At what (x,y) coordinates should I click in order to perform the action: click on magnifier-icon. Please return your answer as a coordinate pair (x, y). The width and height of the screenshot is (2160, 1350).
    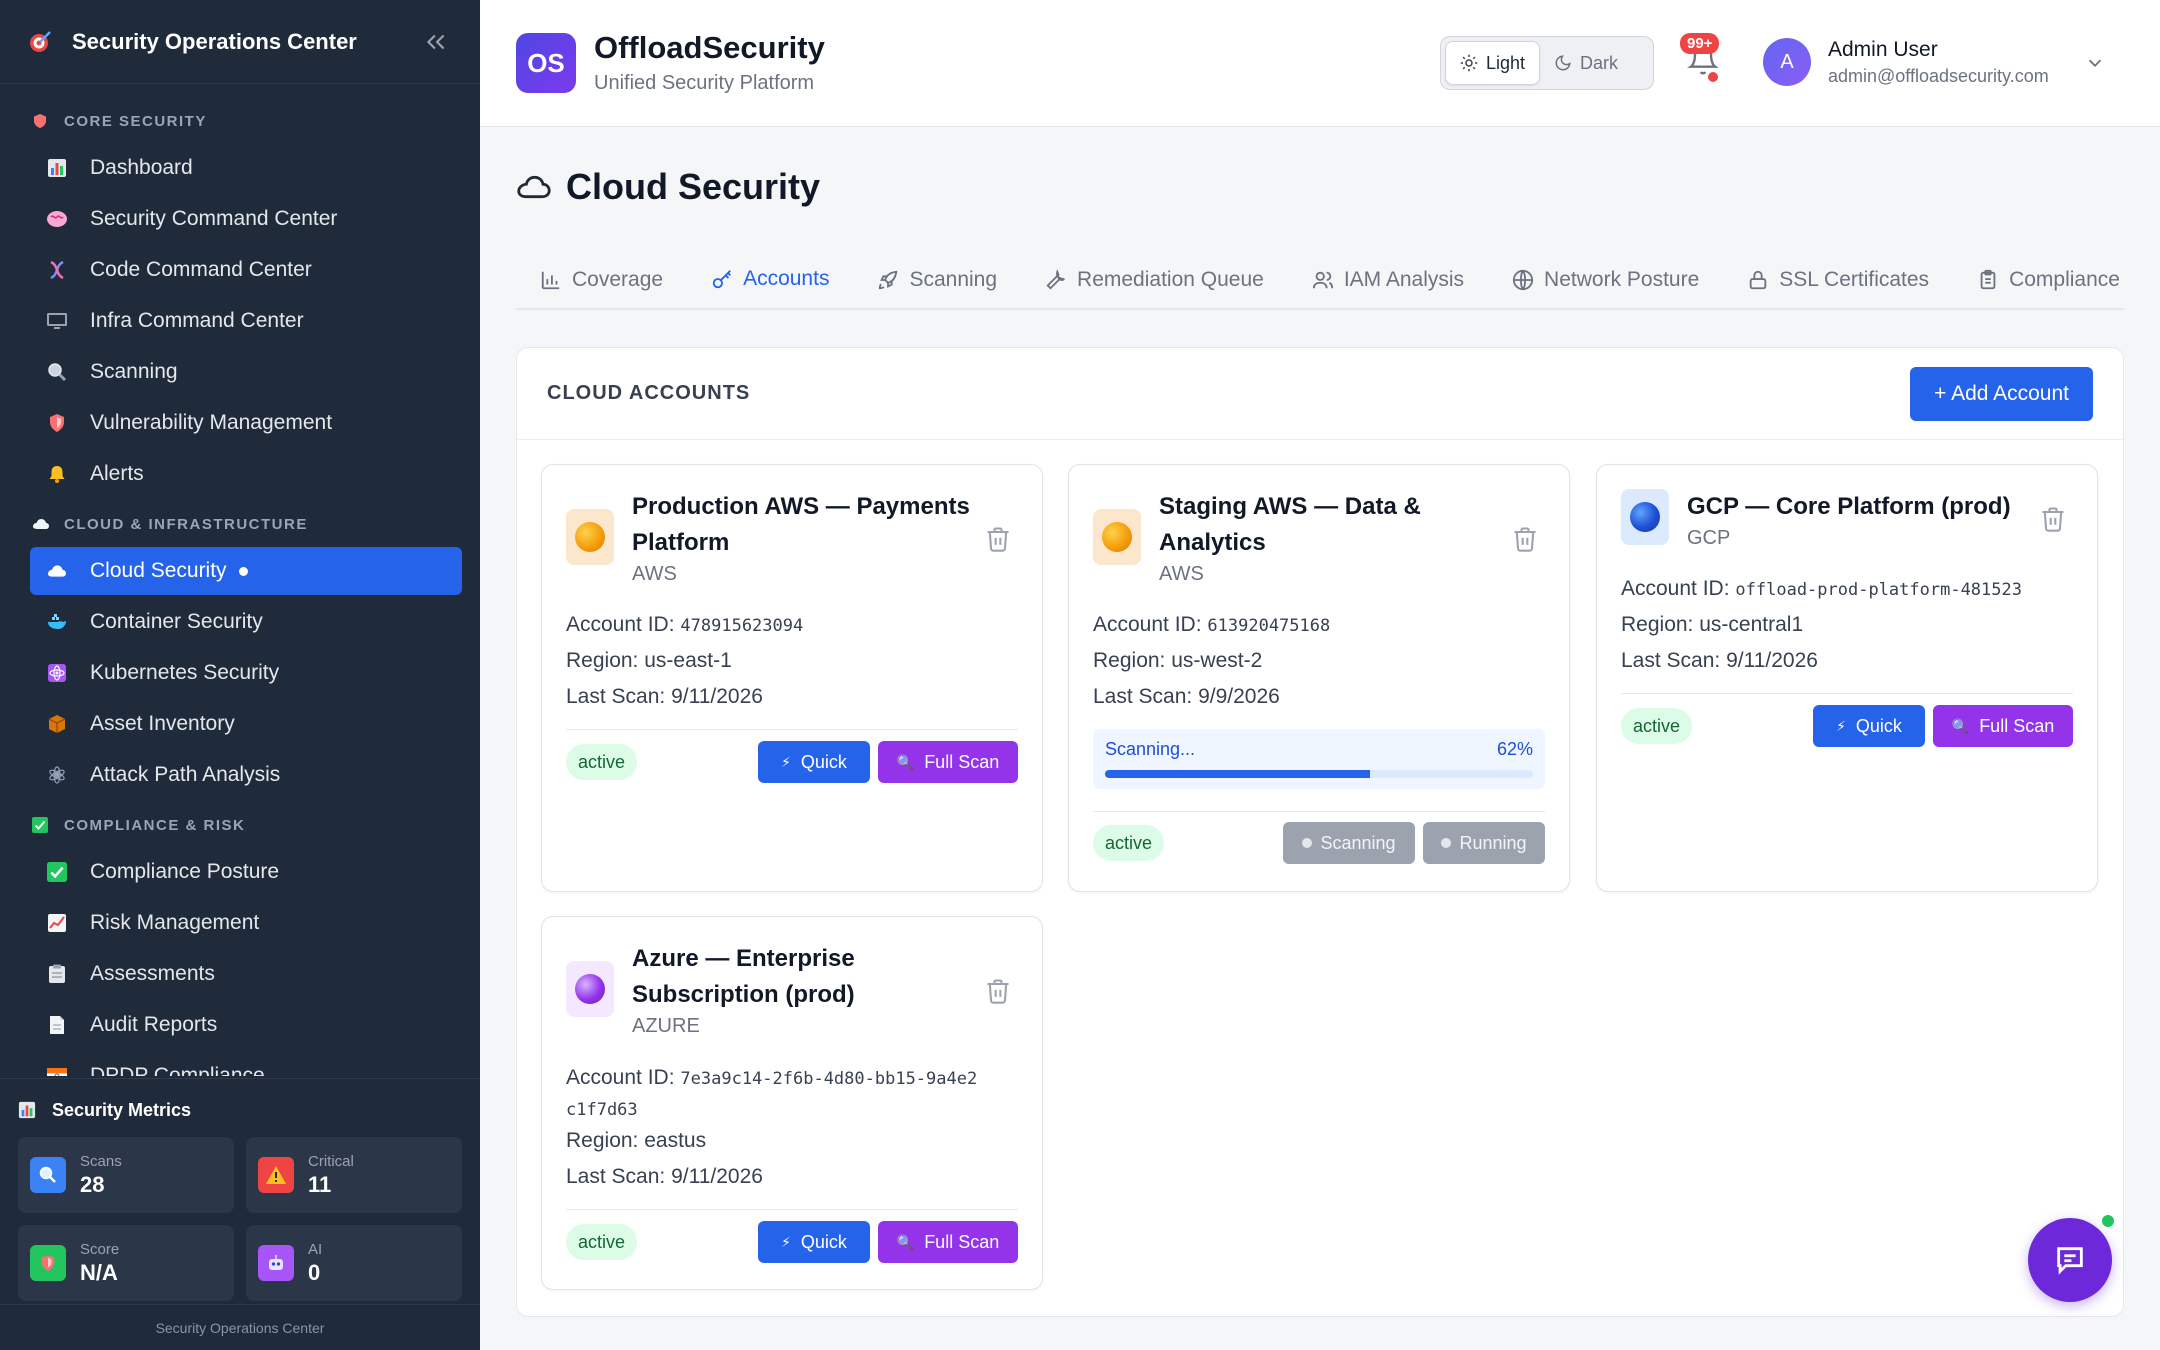
    Looking at the image, I should click on (57, 372).